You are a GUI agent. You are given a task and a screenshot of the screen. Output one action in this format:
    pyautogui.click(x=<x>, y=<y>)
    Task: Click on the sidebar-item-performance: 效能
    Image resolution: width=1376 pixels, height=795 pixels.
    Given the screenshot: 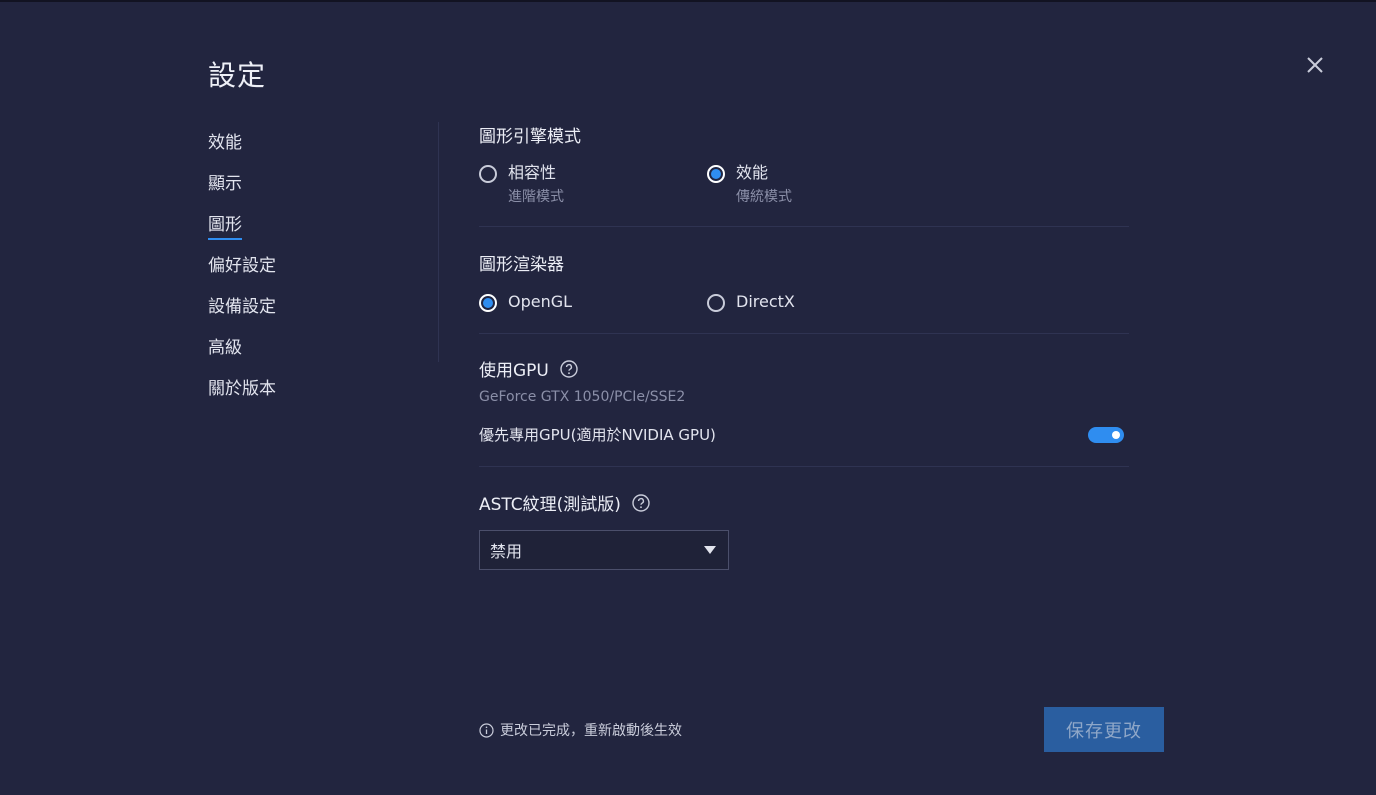 What is the action you would take?
    pyautogui.click(x=308, y=148)
    